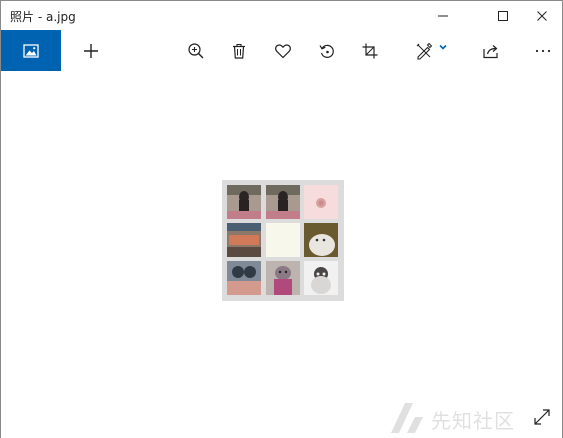 The width and height of the screenshot is (563, 438). I want to click on zoom-in-icon, so click(196, 50).